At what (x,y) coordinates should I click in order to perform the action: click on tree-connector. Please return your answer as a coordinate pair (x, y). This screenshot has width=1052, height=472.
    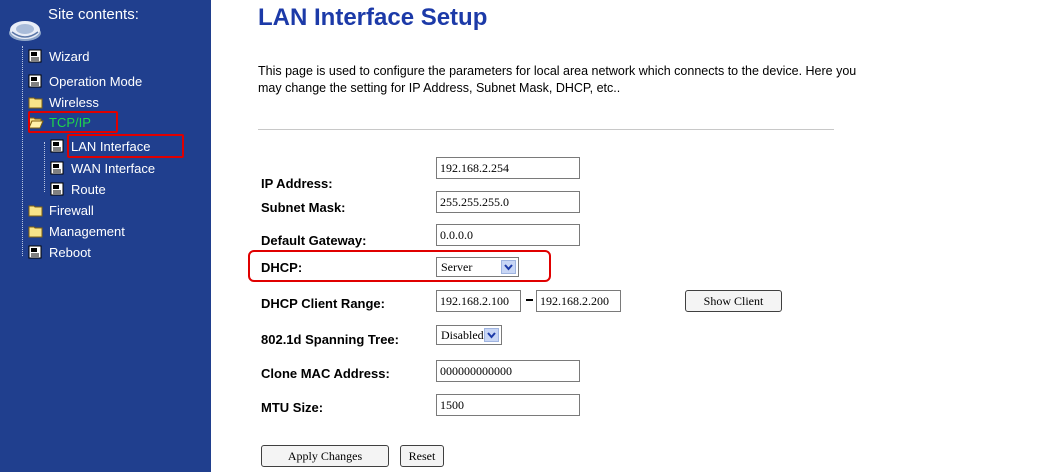
    Looking at the image, I should click on (22, 151).